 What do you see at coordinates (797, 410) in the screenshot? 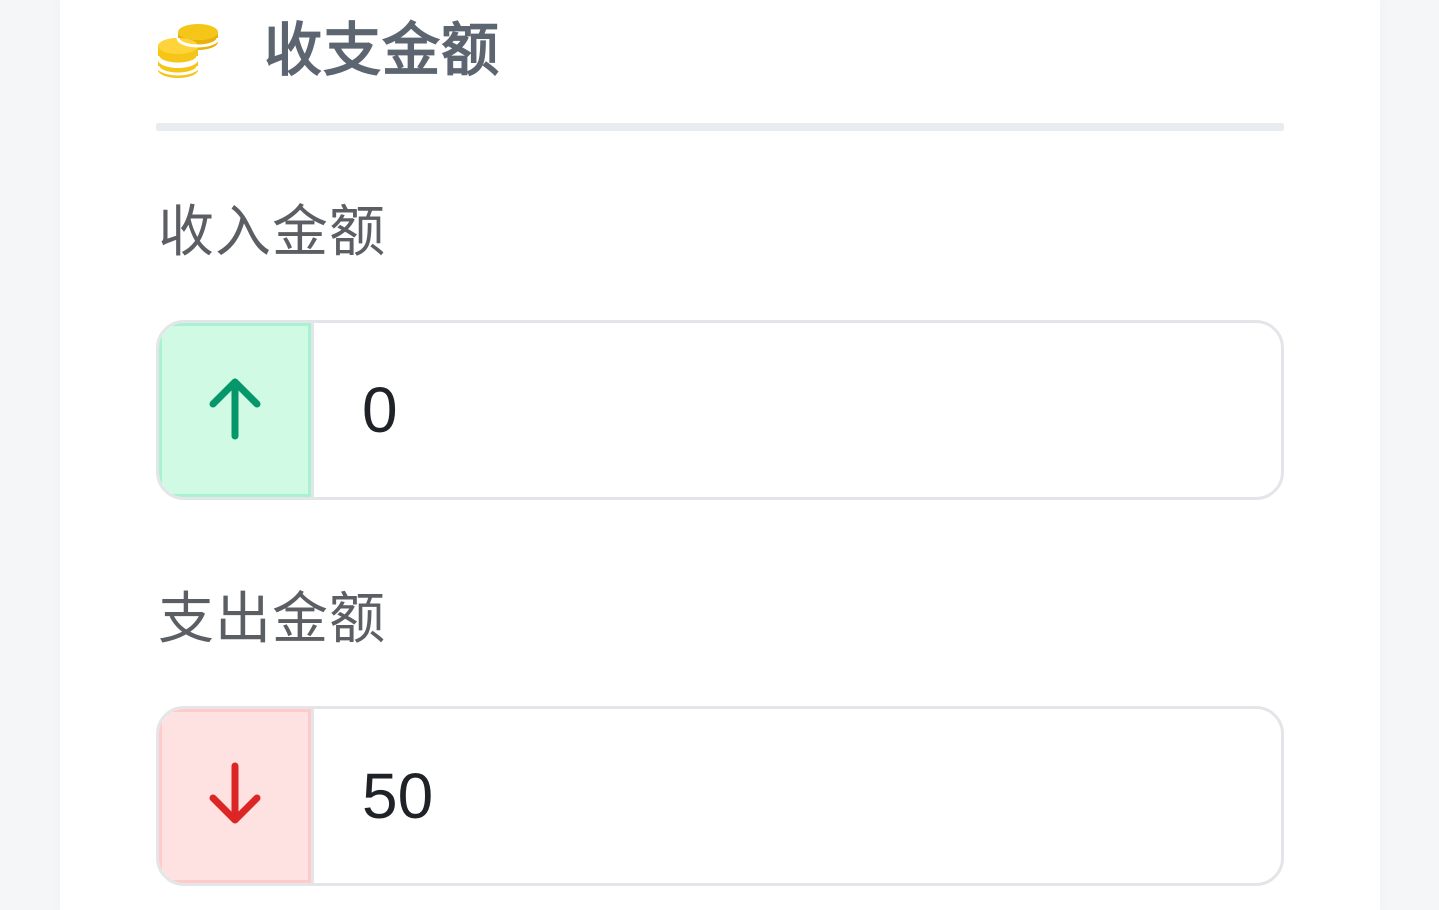
I see `income-amount-input` at bounding box center [797, 410].